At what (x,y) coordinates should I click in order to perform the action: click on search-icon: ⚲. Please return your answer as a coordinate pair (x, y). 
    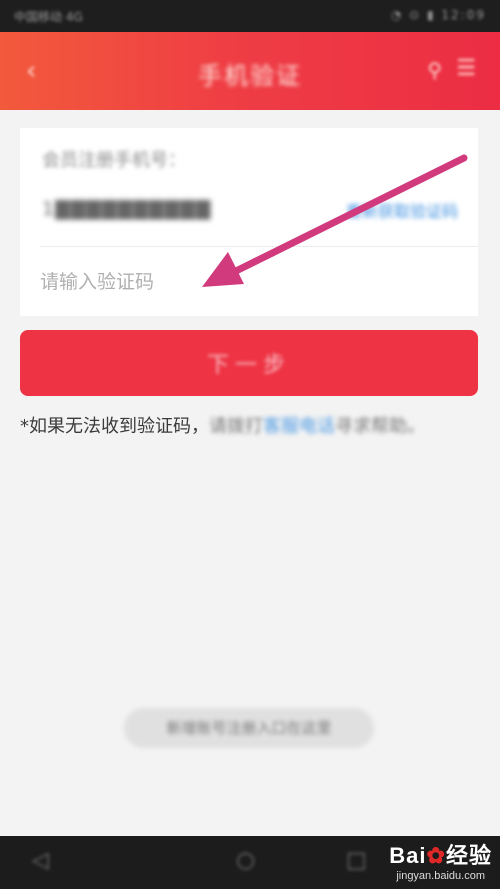
    Looking at the image, I should click on (434, 70).